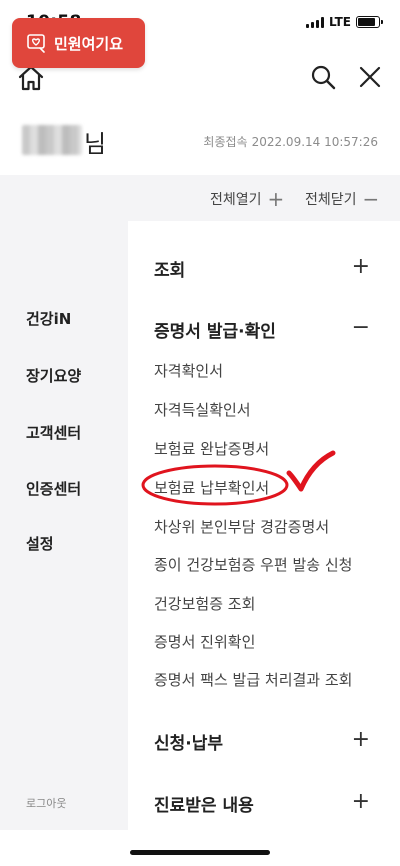 The height and width of the screenshot is (866, 400). Describe the element at coordinates (331, 200) in the screenshot. I see `collapse-all-label: 전체닫기` at that location.